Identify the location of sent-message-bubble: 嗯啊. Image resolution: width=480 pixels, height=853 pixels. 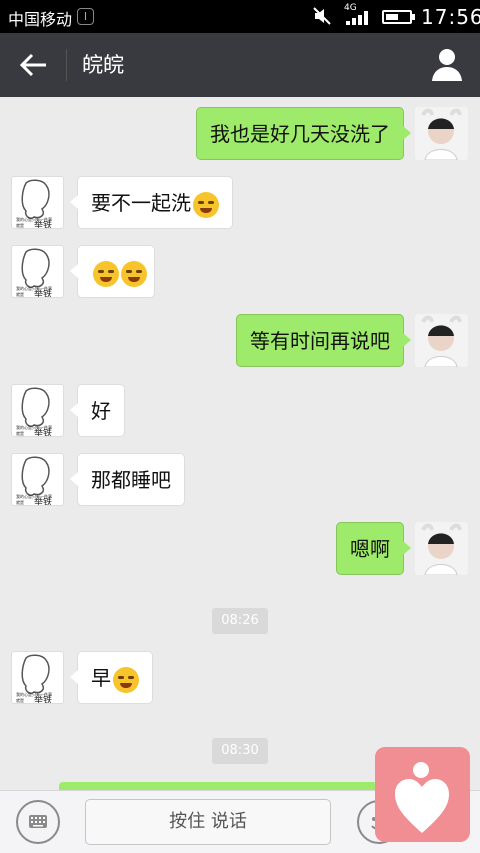
(373, 548).